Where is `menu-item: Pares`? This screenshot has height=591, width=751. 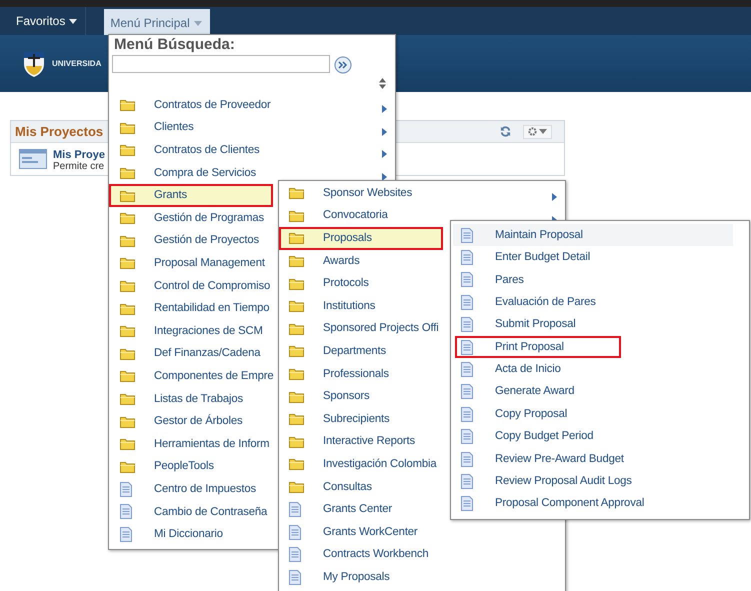
menu-item: Pares is located at coordinates (600, 280).